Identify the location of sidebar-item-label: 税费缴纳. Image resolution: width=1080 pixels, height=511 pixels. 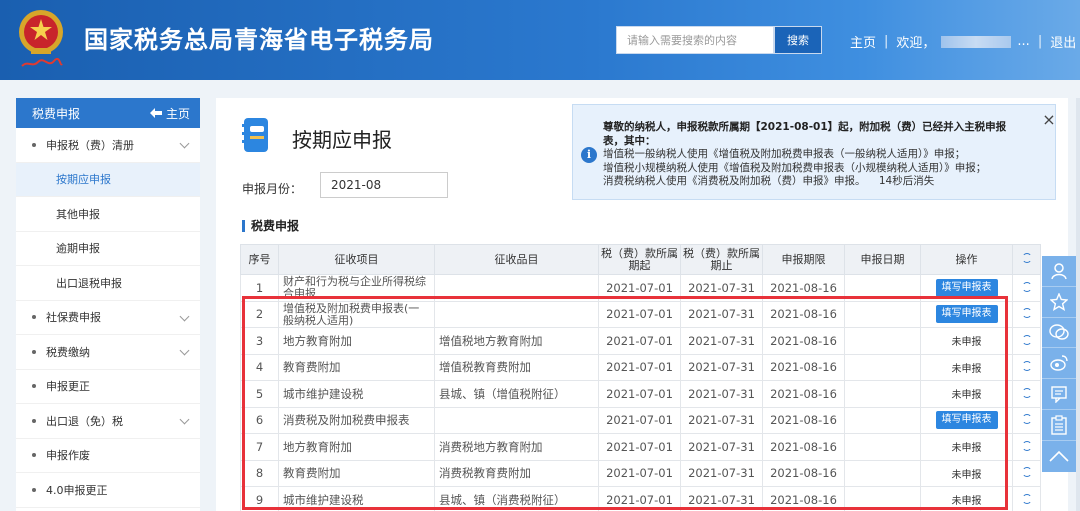
(68, 352).